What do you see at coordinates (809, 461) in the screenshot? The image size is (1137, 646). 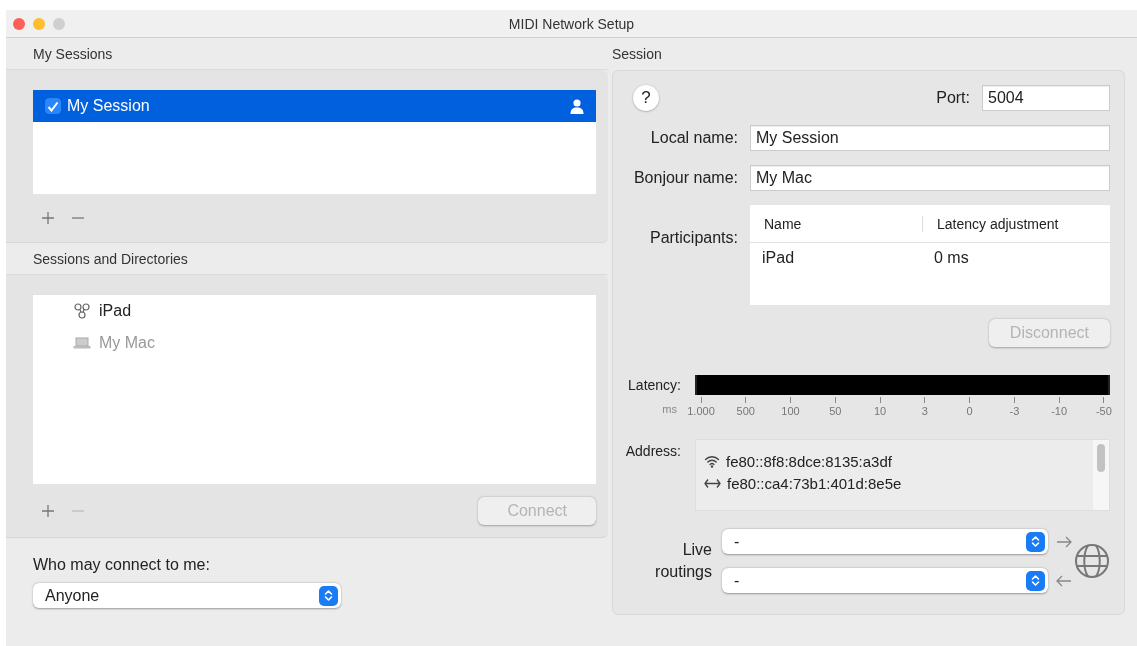 I see `address-text: fe80::8f8:8dce:8135:a3df` at bounding box center [809, 461].